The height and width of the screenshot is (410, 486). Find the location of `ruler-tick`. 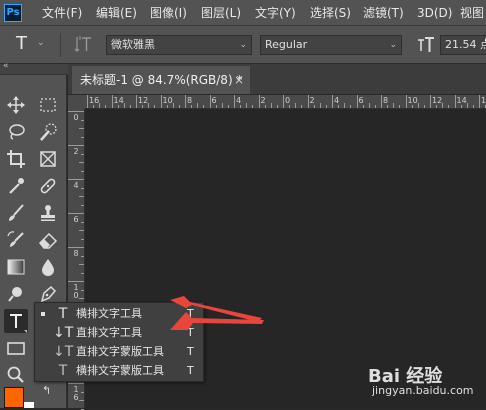

ruler-tick is located at coordinates (82, 409).